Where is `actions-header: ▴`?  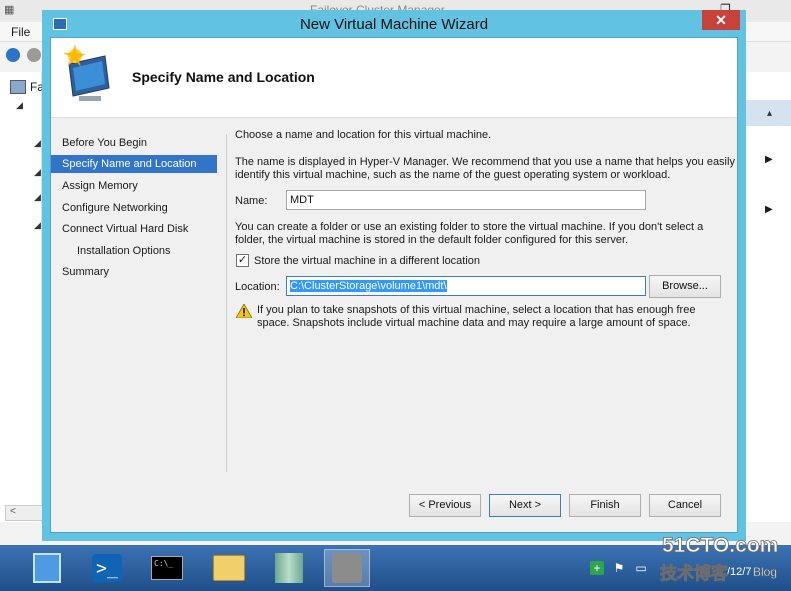
actions-header: ▴ is located at coordinates (768, 113).